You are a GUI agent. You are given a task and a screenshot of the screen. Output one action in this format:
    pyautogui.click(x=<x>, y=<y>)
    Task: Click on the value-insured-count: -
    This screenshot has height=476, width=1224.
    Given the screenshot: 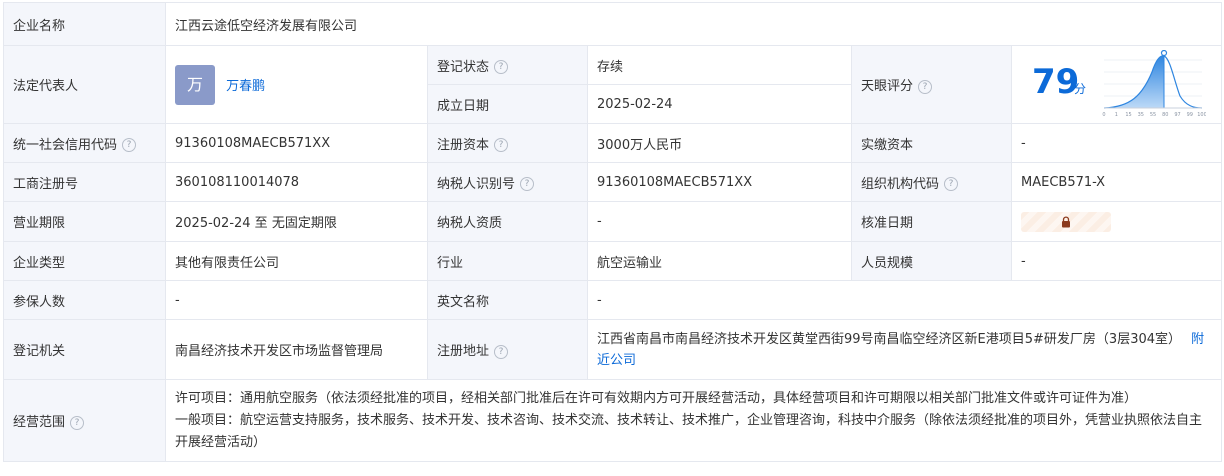 What is the action you would take?
    pyautogui.click(x=296, y=300)
    